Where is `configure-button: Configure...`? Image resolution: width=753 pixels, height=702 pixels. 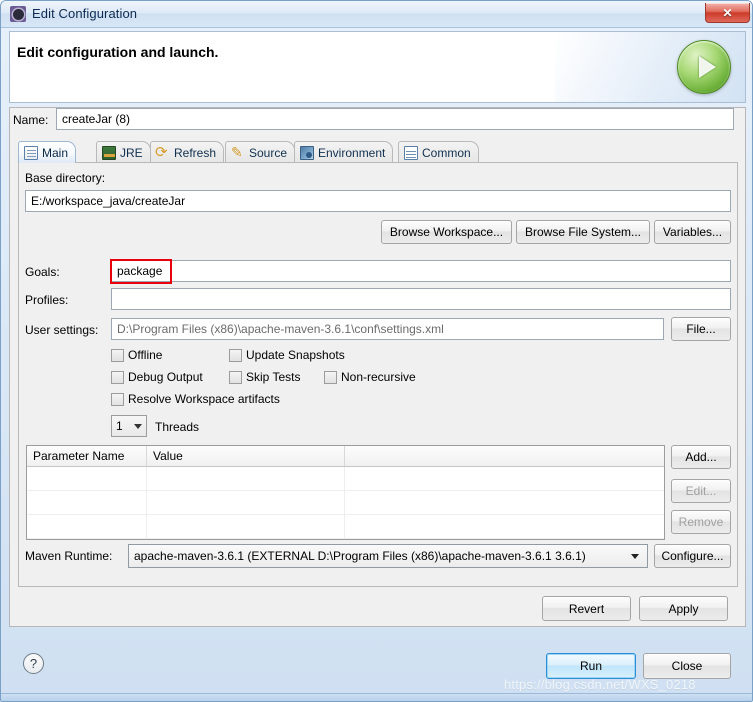 configure-button: Configure... is located at coordinates (692, 556).